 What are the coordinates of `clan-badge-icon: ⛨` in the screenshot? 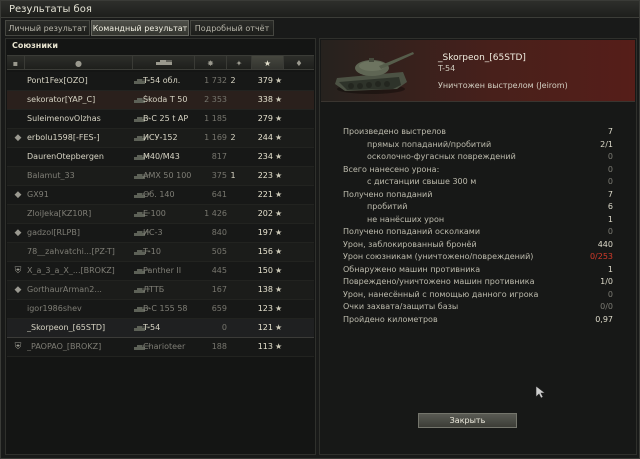 It's located at (18, 271).